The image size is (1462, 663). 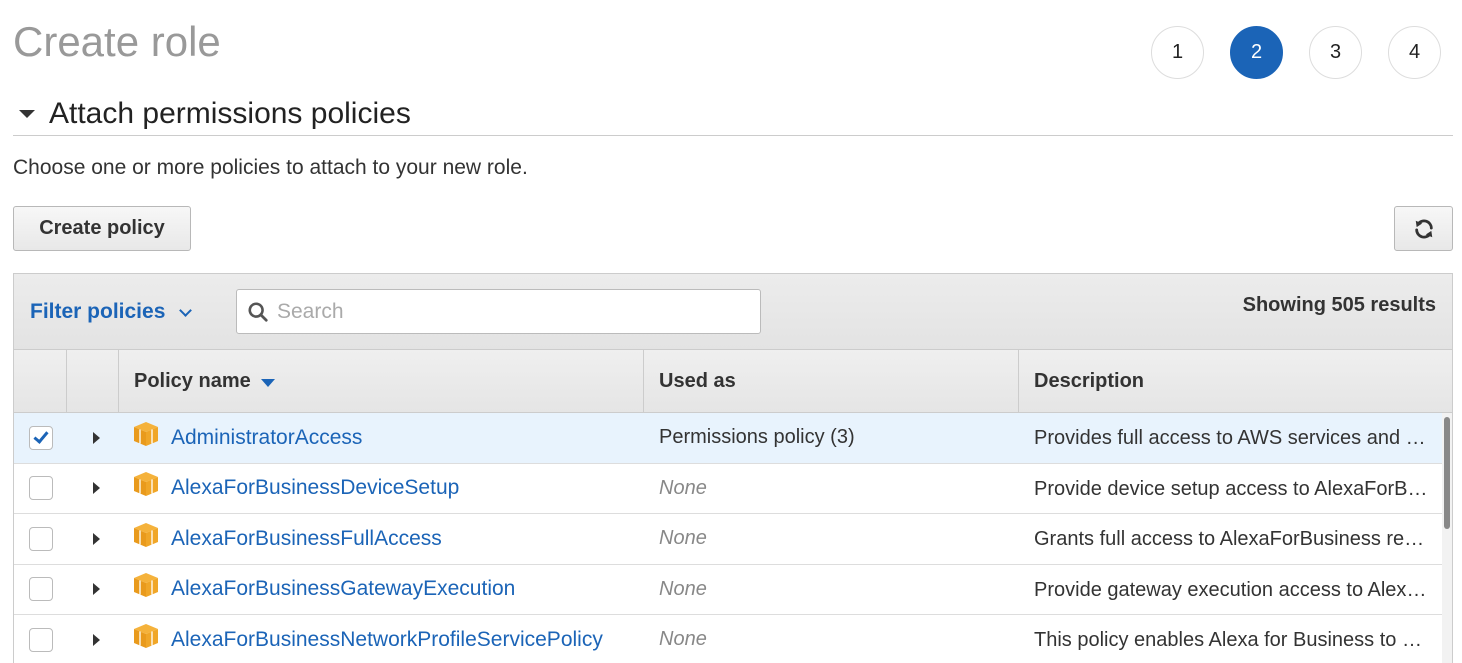 What do you see at coordinates (1339, 305) in the screenshot?
I see `results-count: Showing 505 results` at bounding box center [1339, 305].